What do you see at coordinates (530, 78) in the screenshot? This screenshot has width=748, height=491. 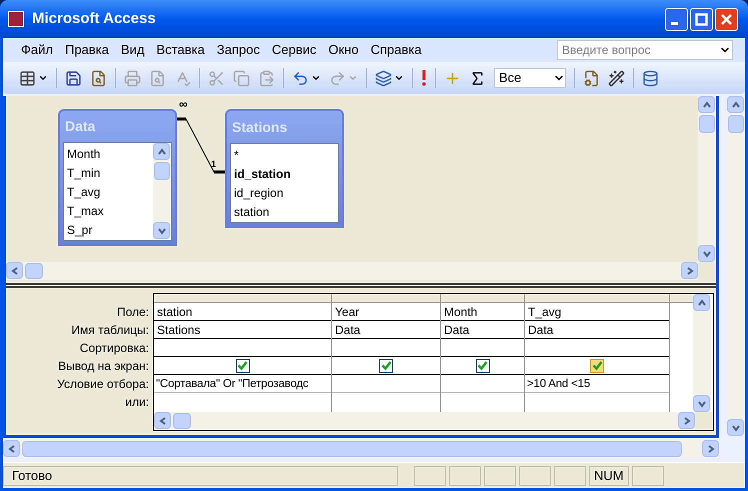 I see `top-values-field: Все` at bounding box center [530, 78].